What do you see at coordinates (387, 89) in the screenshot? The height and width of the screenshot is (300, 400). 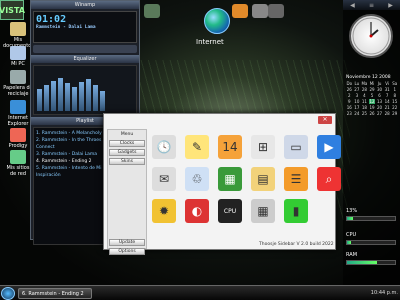 I see `calendar-day: 31` at bounding box center [387, 89].